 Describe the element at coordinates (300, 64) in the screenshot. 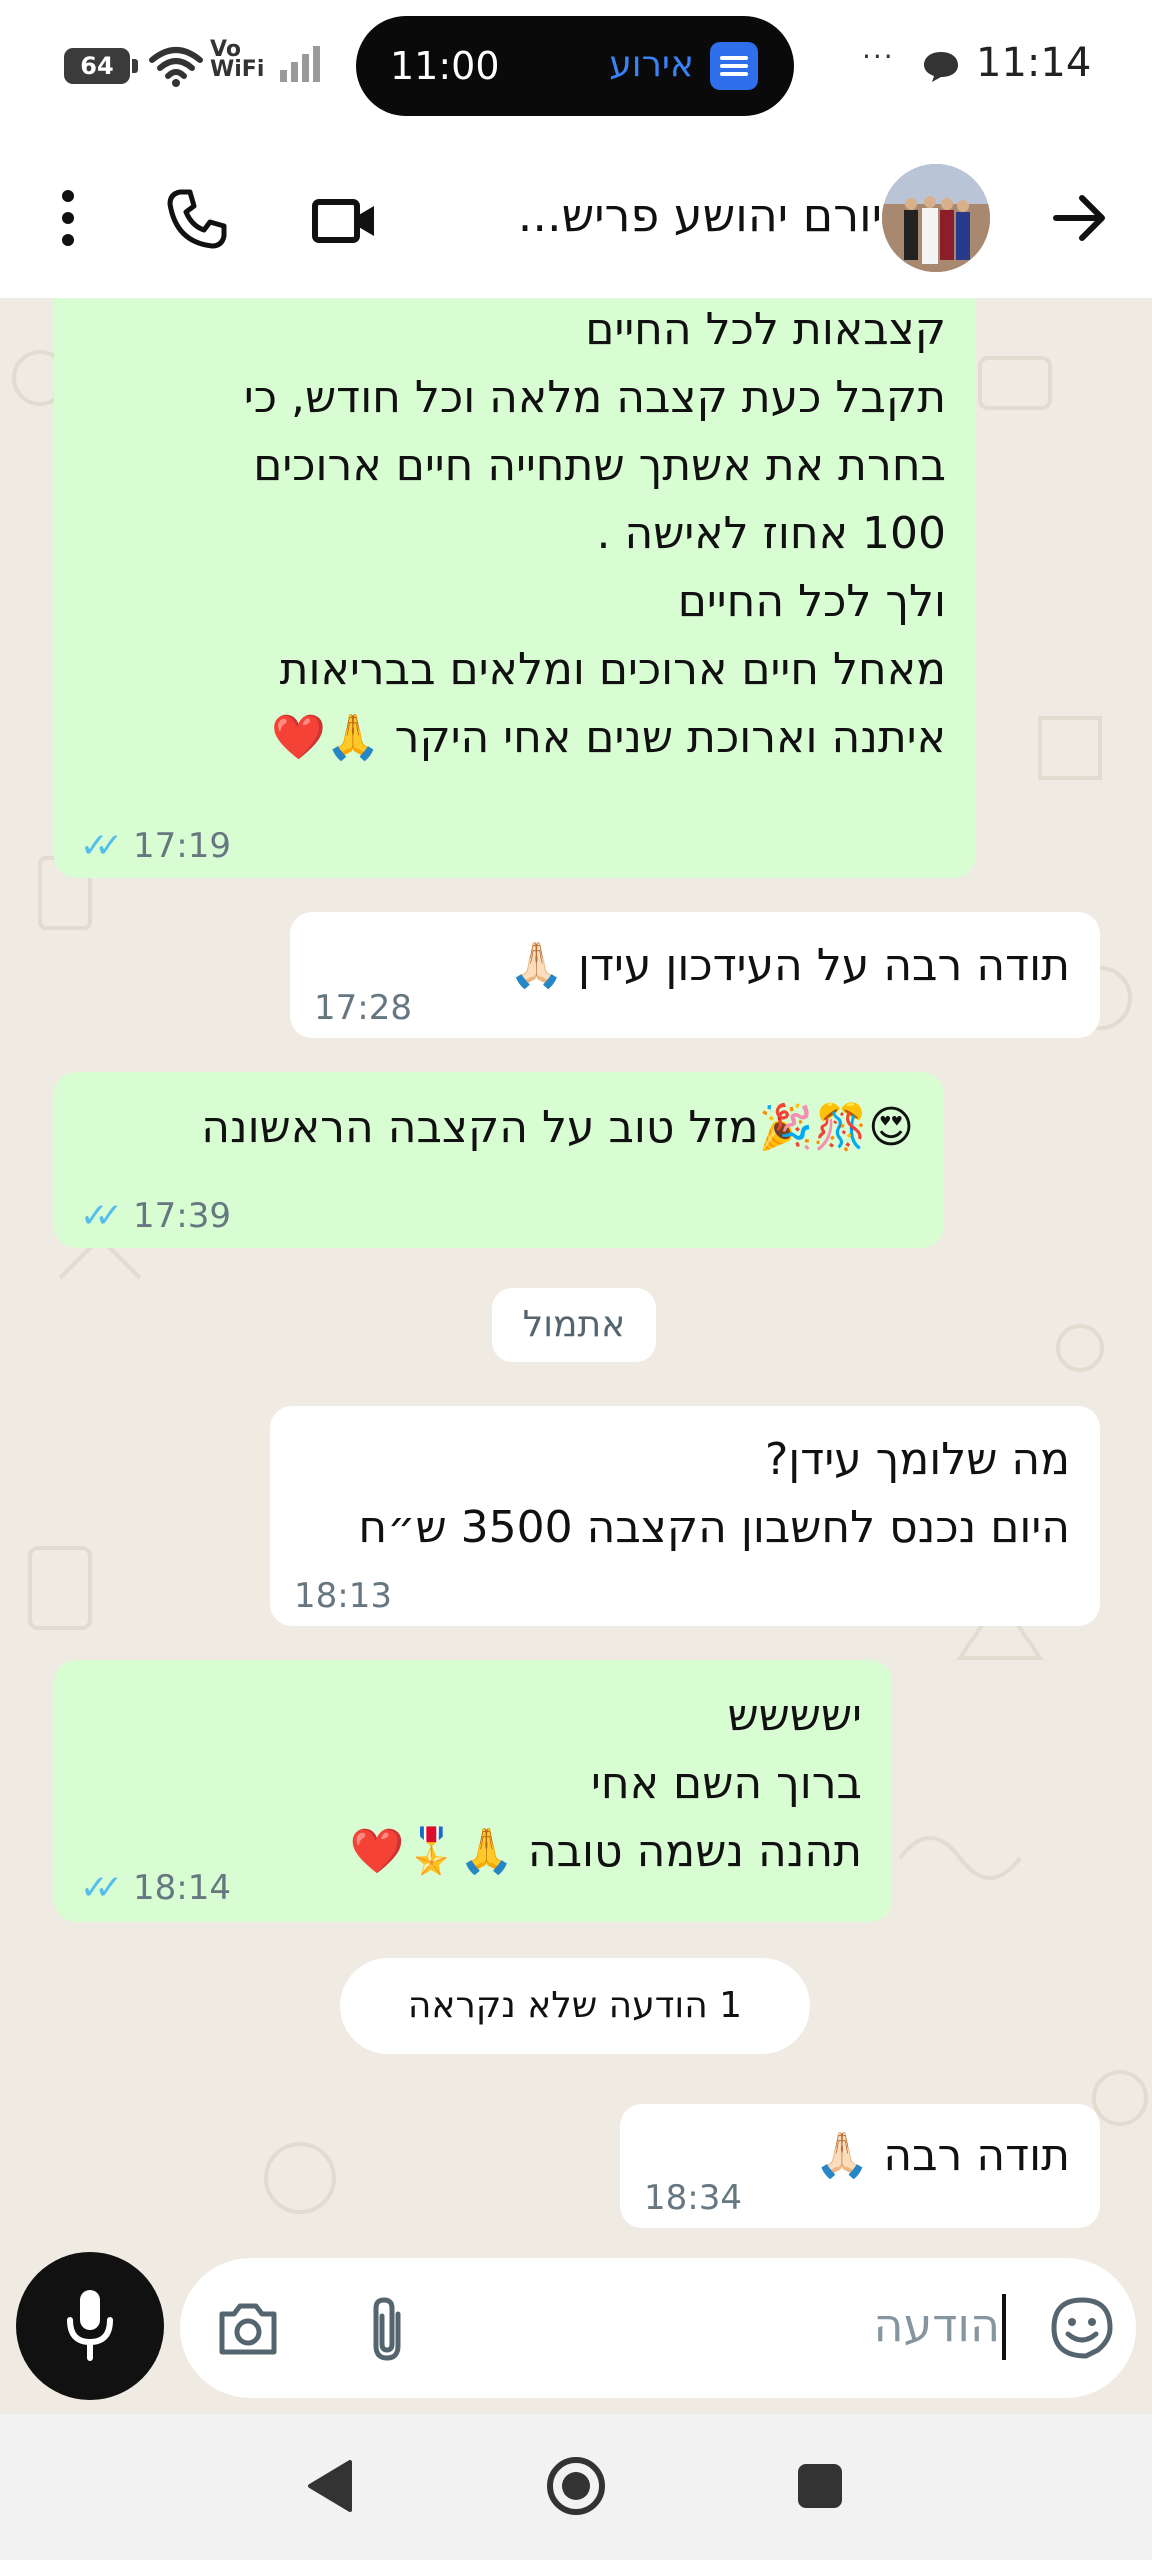

I see `signal-icon` at that location.